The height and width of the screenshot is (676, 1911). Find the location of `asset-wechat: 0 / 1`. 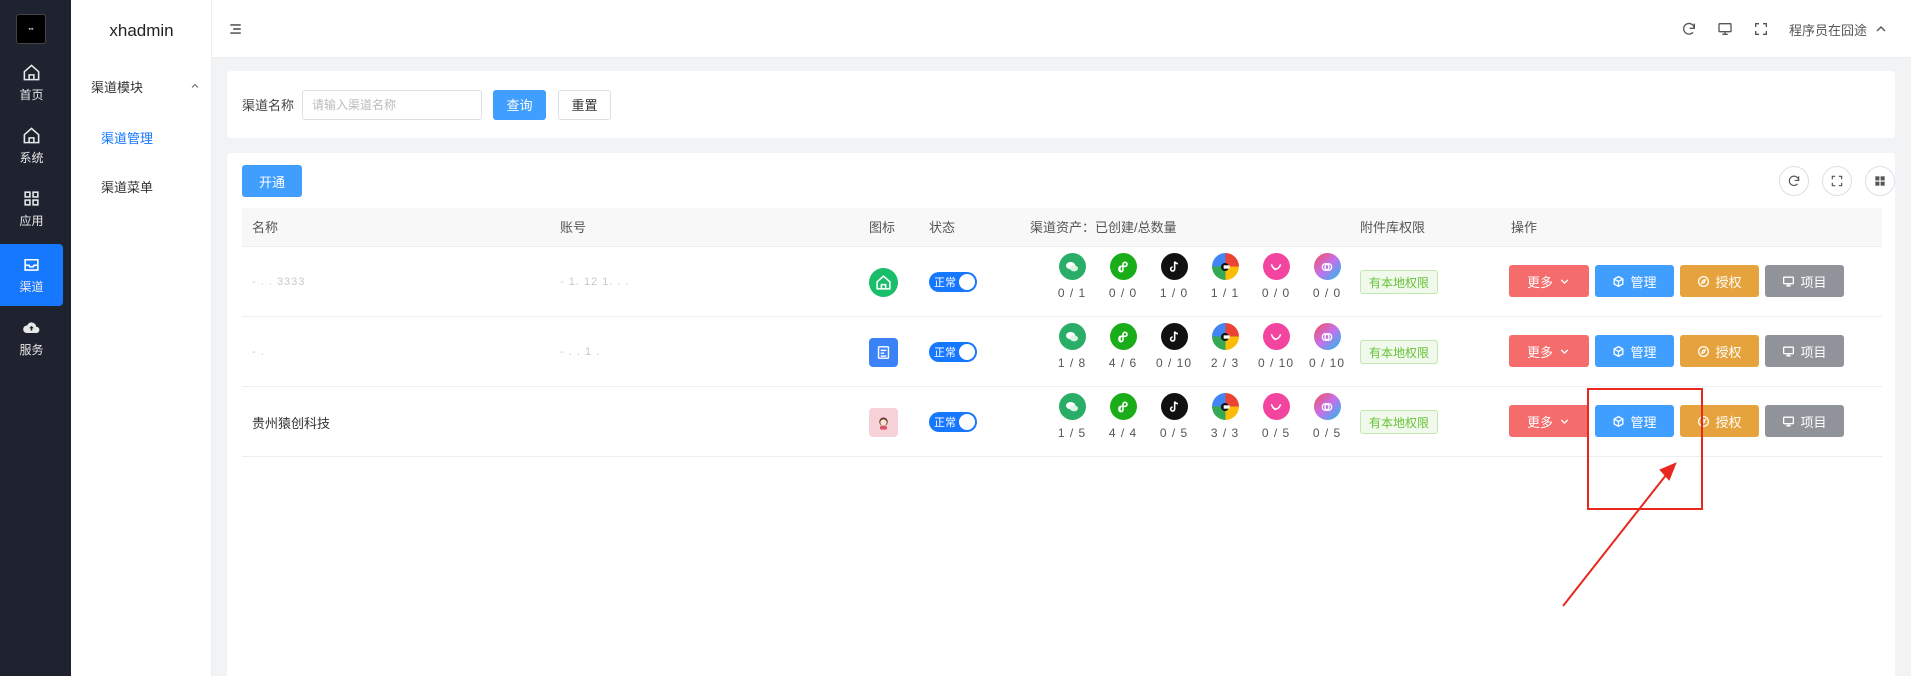

asset-wechat: 0 / 1 is located at coordinates (1072, 283).